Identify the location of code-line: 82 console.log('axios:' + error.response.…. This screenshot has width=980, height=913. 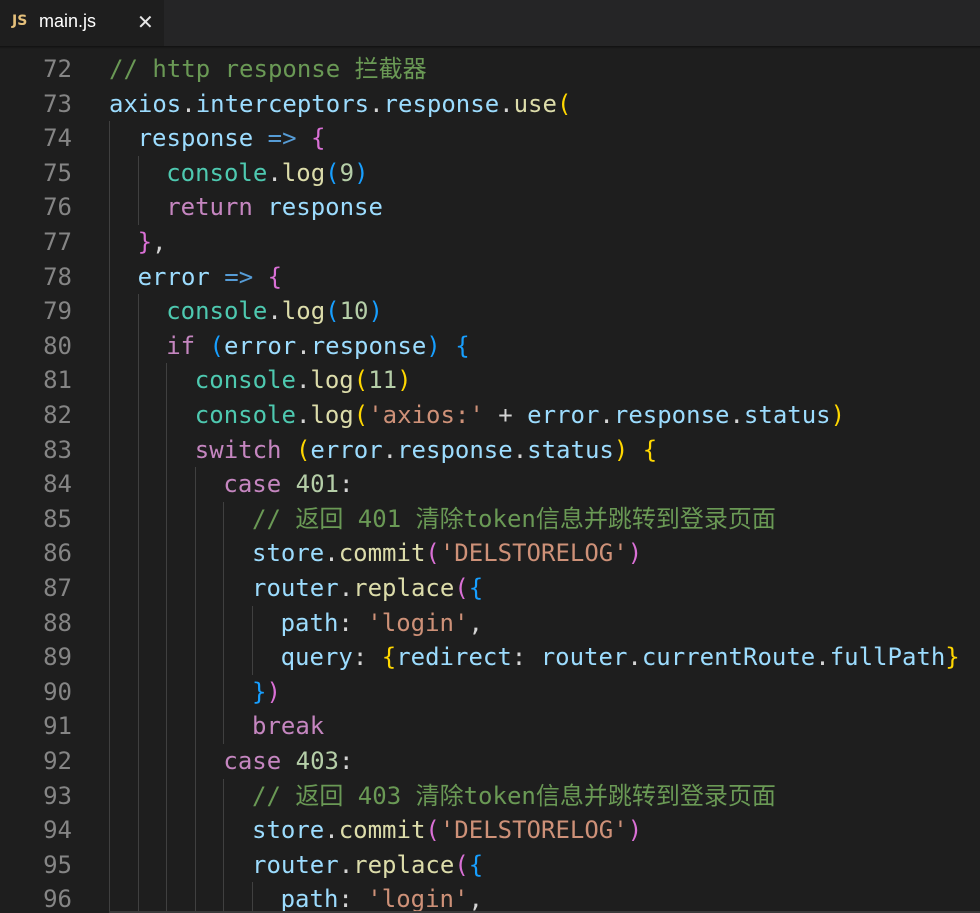
(490, 415).